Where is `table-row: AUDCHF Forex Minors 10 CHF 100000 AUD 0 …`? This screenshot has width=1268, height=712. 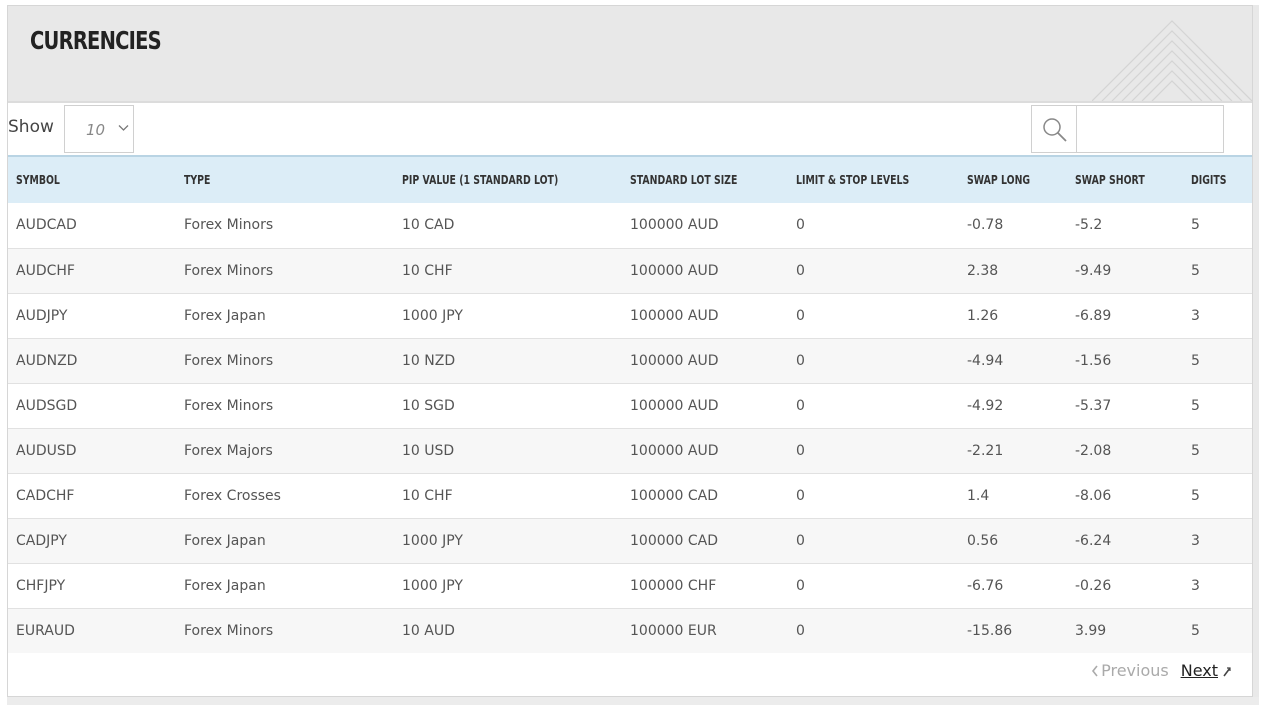
table-row: AUDCHF Forex Minors 10 CHF 100000 AUD 0 … is located at coordinates (630, 270).